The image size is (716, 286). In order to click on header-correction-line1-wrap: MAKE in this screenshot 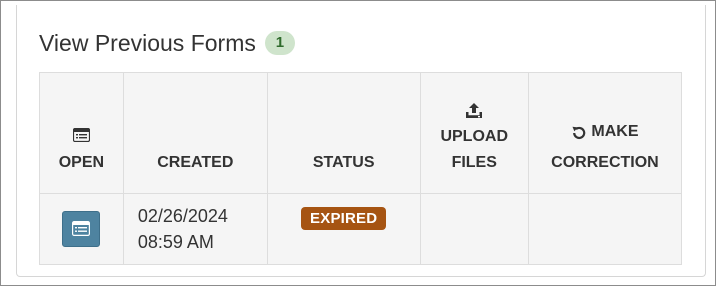, I will do `click(604, 132)`.